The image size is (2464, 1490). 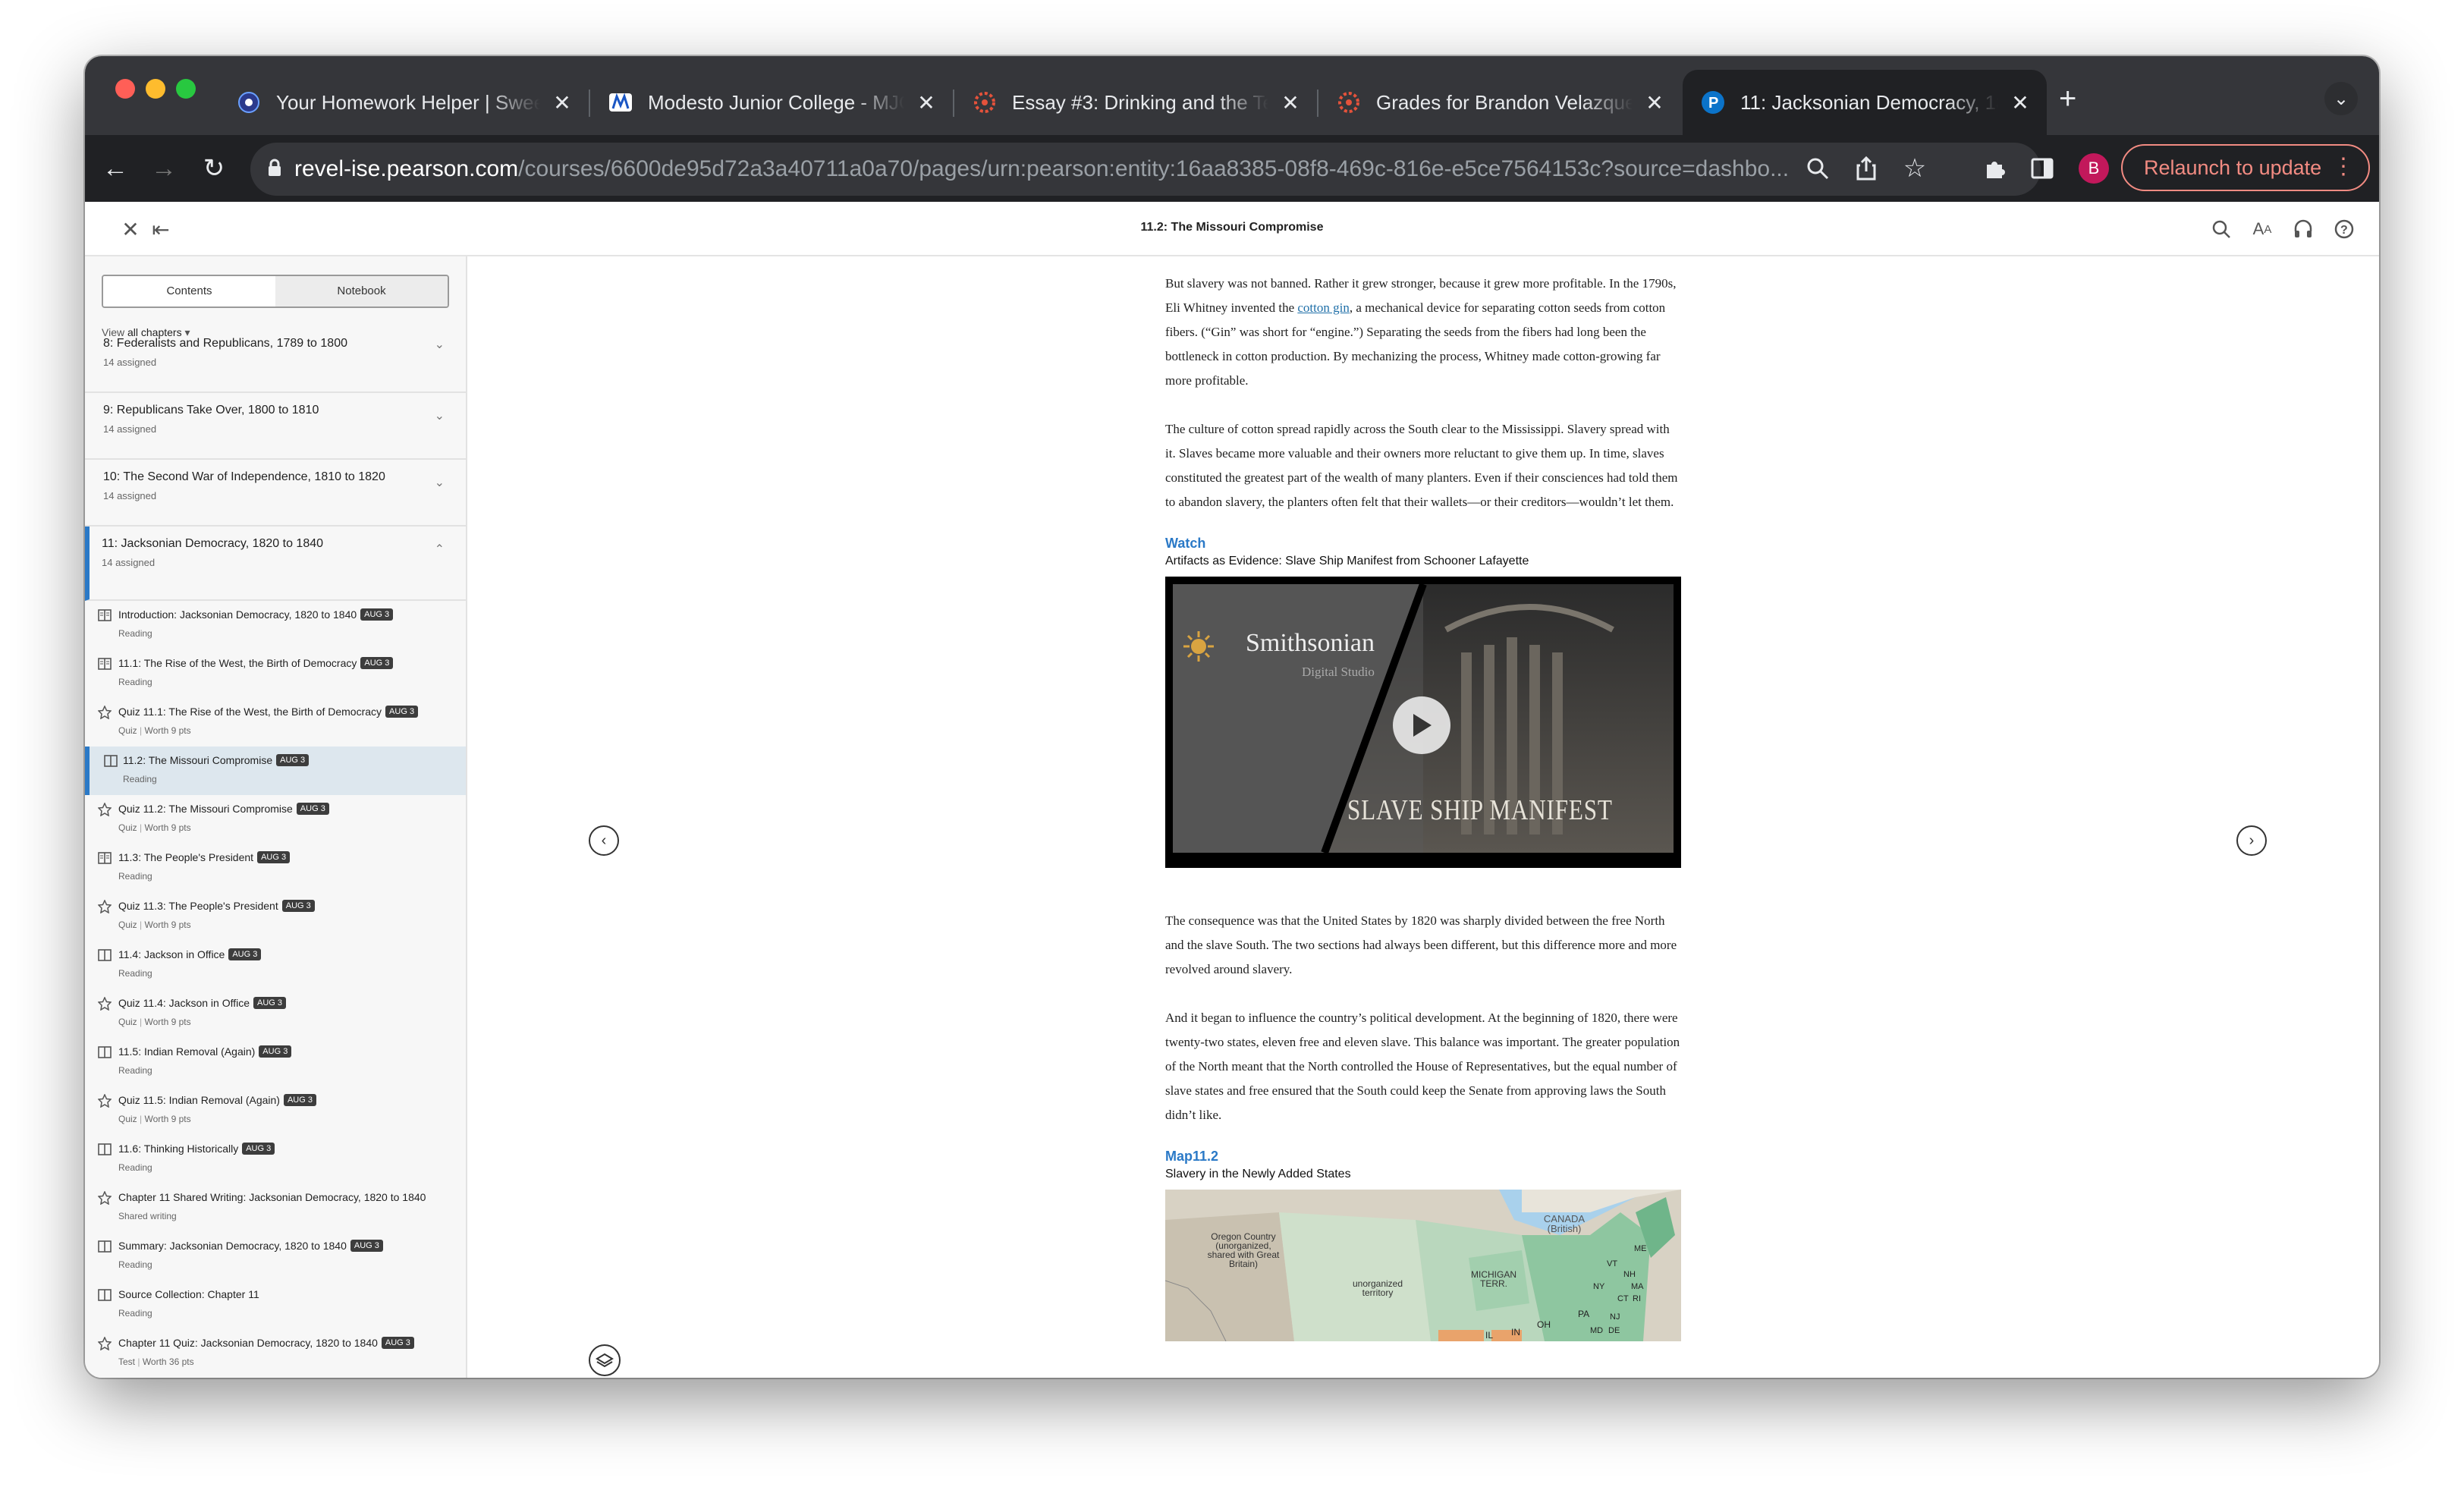 I want to click on assignment-title: Quiz 11.4: Jackson in Office, so click(x=184, y=1003).